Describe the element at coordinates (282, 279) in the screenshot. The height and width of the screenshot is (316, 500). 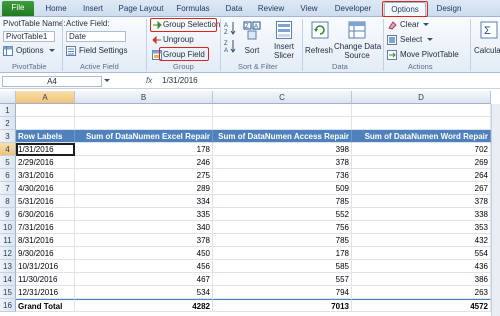
I see `pivot-data-cell: 557` at that location.